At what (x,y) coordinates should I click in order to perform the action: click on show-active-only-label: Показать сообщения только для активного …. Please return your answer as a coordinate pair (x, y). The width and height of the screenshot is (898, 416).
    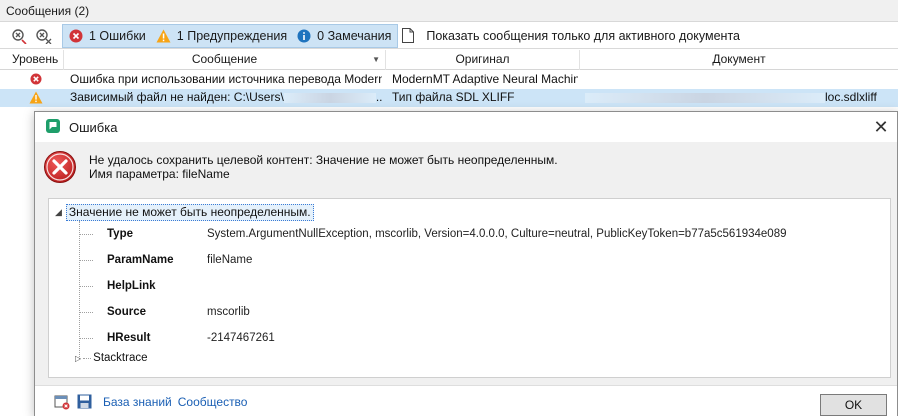
    Looking at the image, I should click on (583, 35).